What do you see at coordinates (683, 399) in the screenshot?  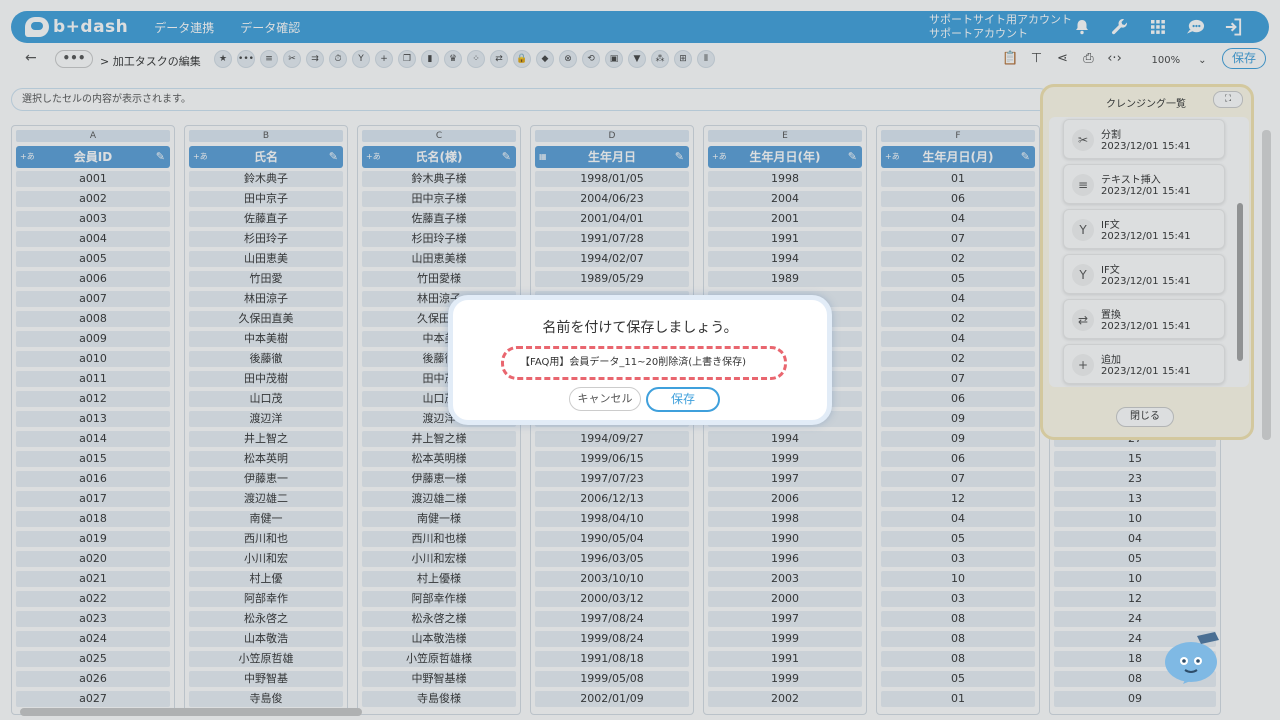 I see `dialog-save-button: 保存` at bounding box center [683, 399].